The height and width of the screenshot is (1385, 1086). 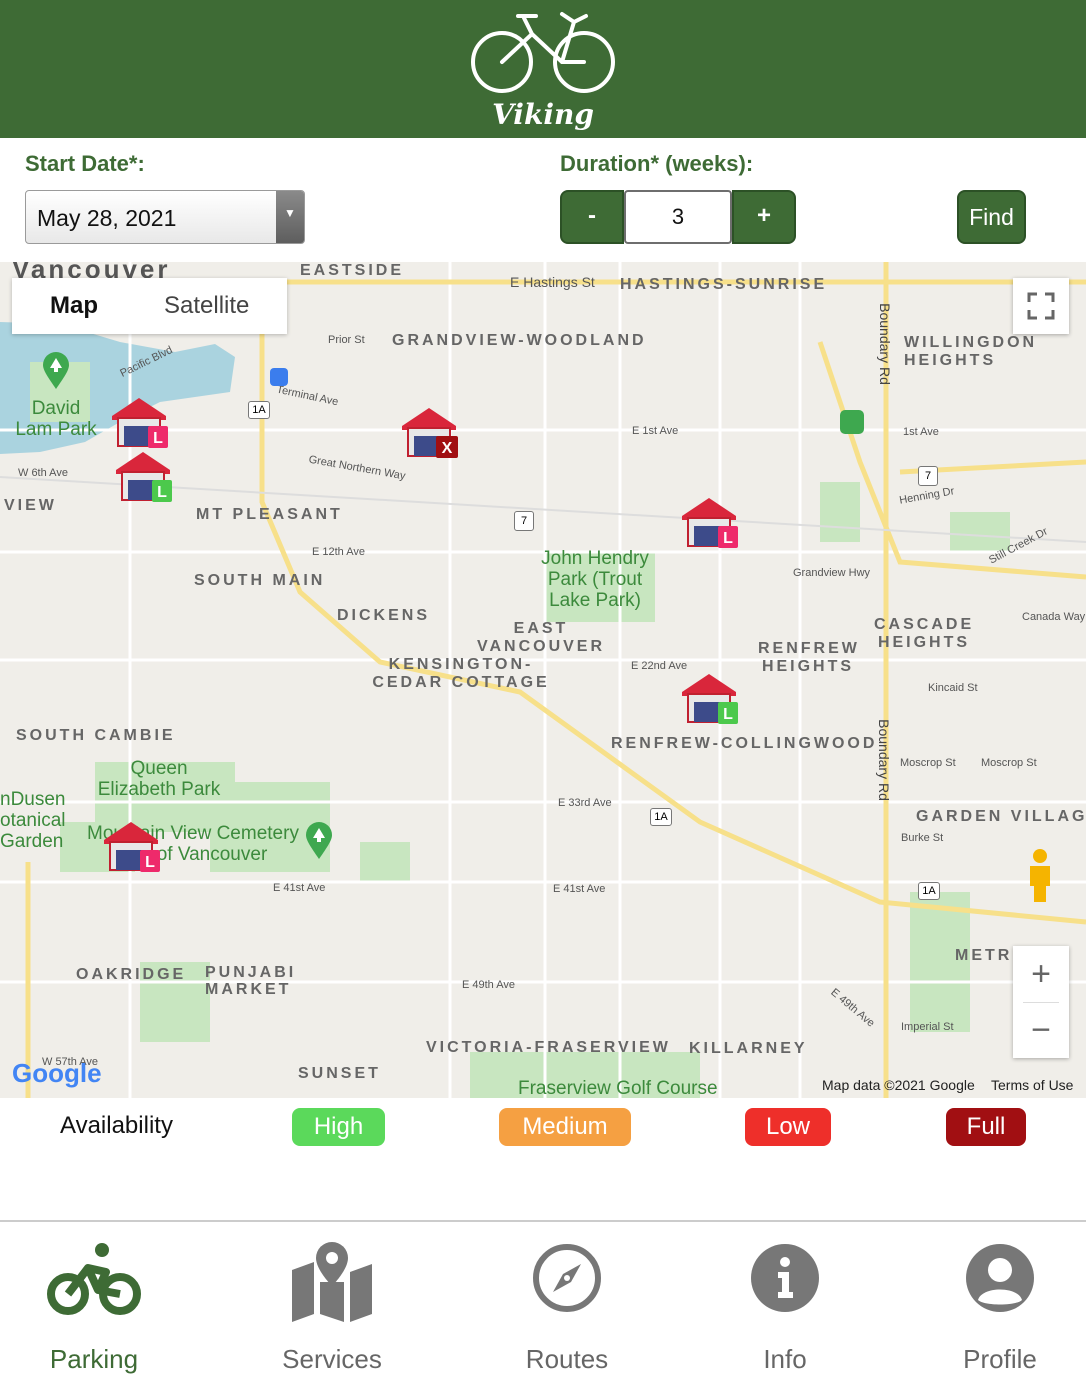 What do you see at coordinates (206, 306) in the screenshot?
I see `tab-satellite: Satellite` at bounding box center [206, 306].